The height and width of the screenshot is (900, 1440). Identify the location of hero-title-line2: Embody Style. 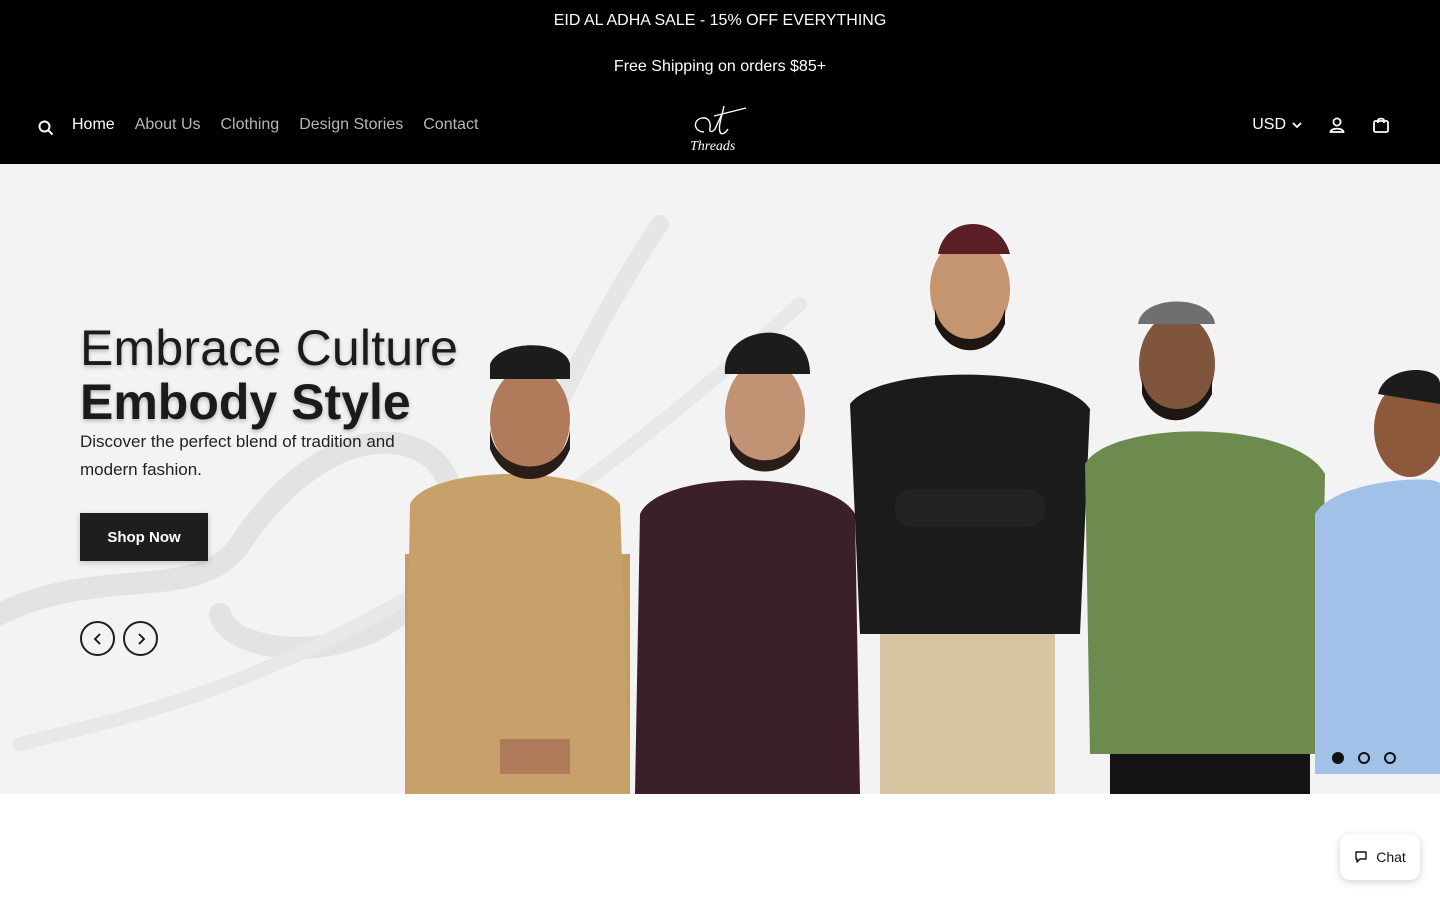
(245, 402).